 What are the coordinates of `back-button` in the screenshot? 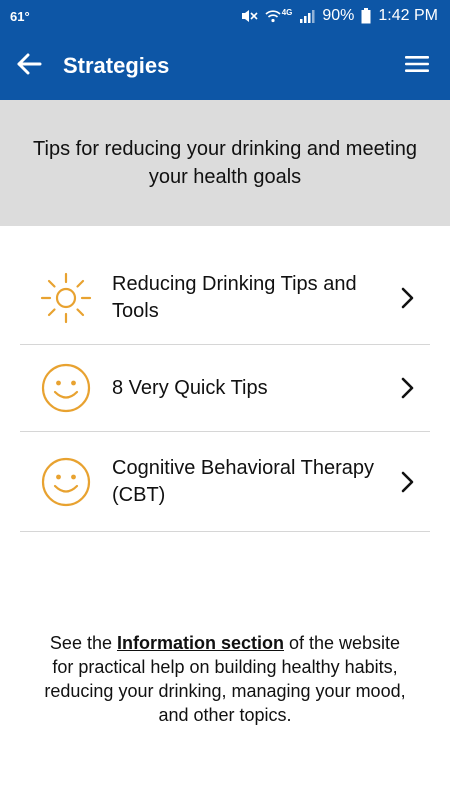 It's located at (29, 66).